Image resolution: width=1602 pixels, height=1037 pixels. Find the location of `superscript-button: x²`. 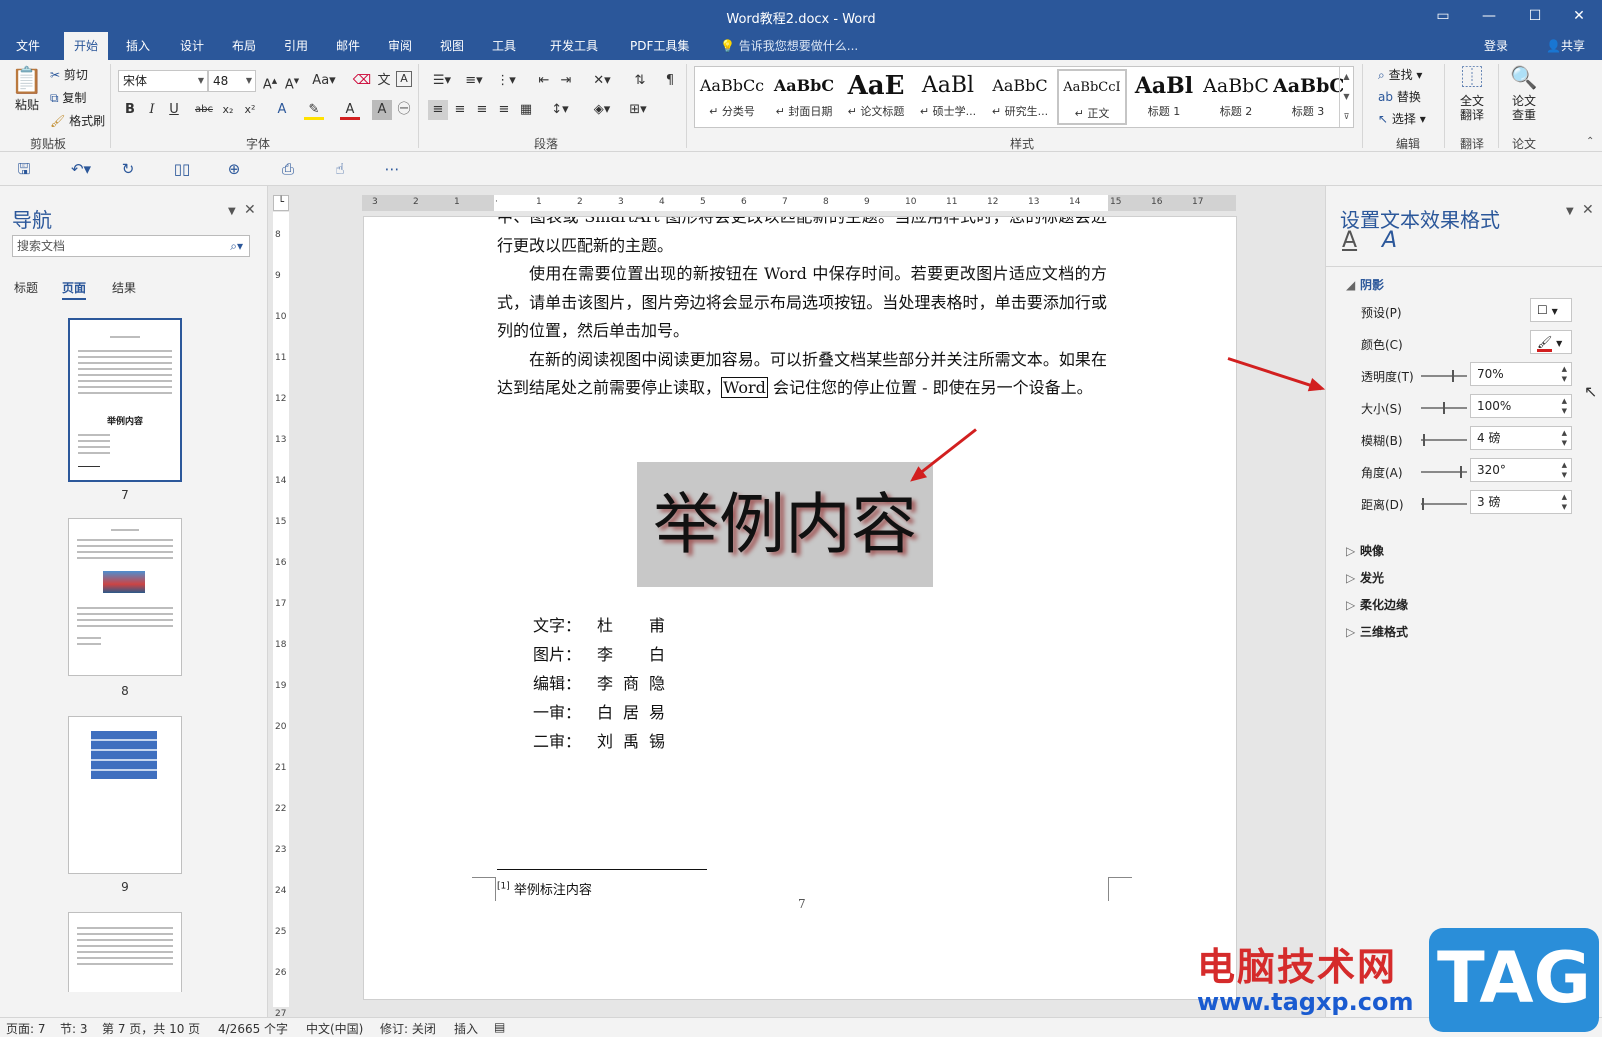

superscript-button: x² is located at coordinates (250, 110).